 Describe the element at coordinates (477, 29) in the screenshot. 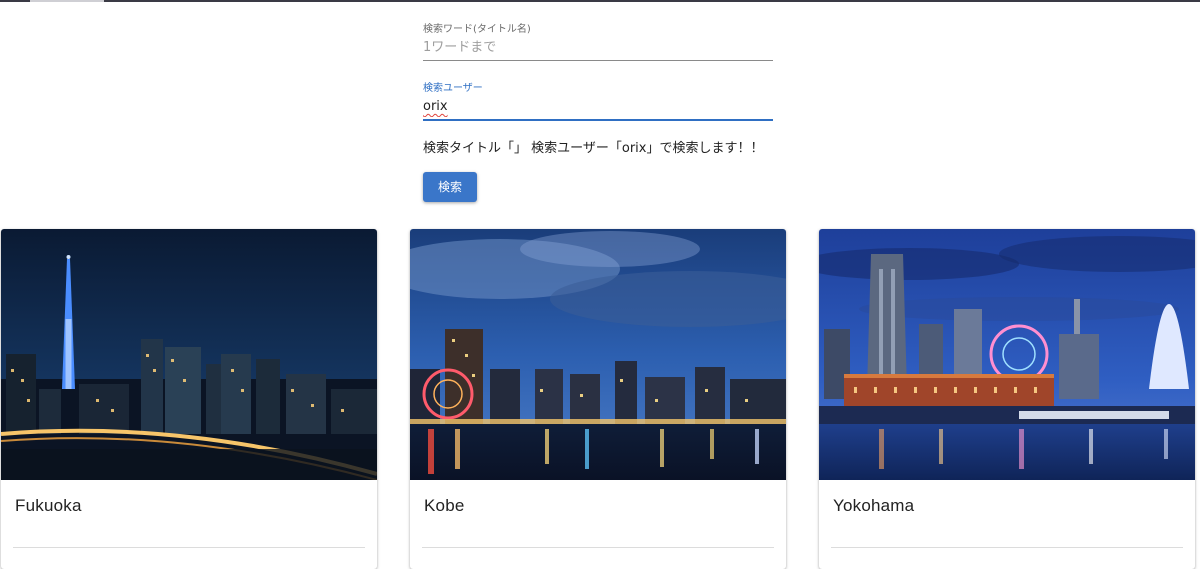

I see `title-search-label: 検索ワード(タイトル名)` at that location.